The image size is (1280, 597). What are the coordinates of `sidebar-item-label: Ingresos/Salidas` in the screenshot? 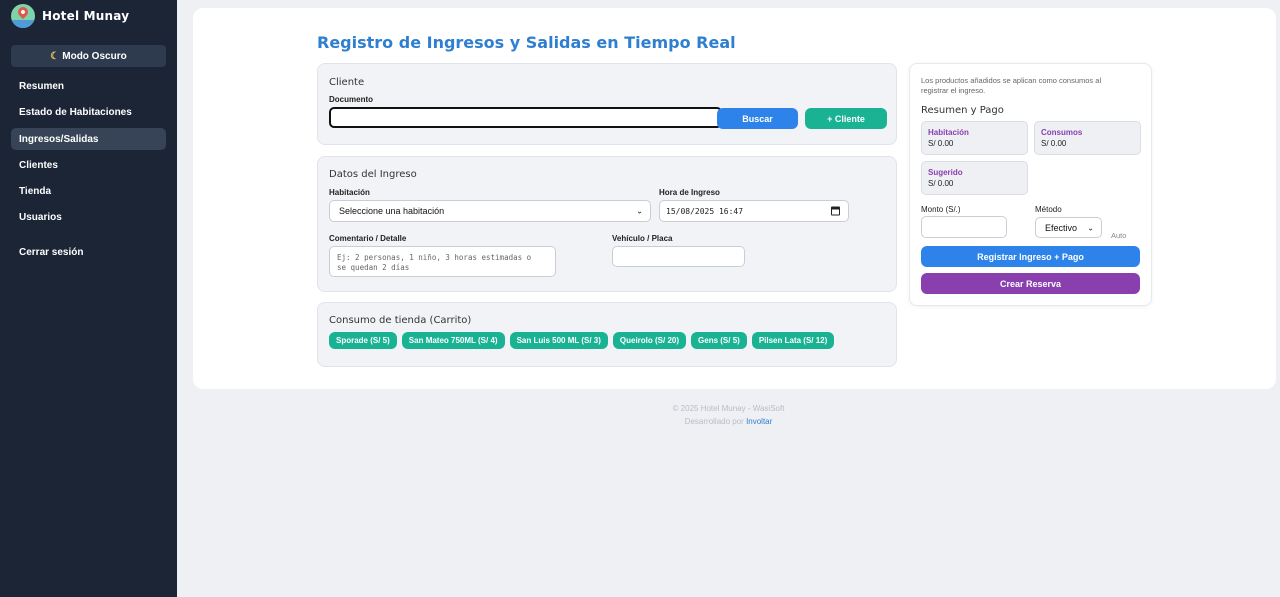 It's located at (59, 139).